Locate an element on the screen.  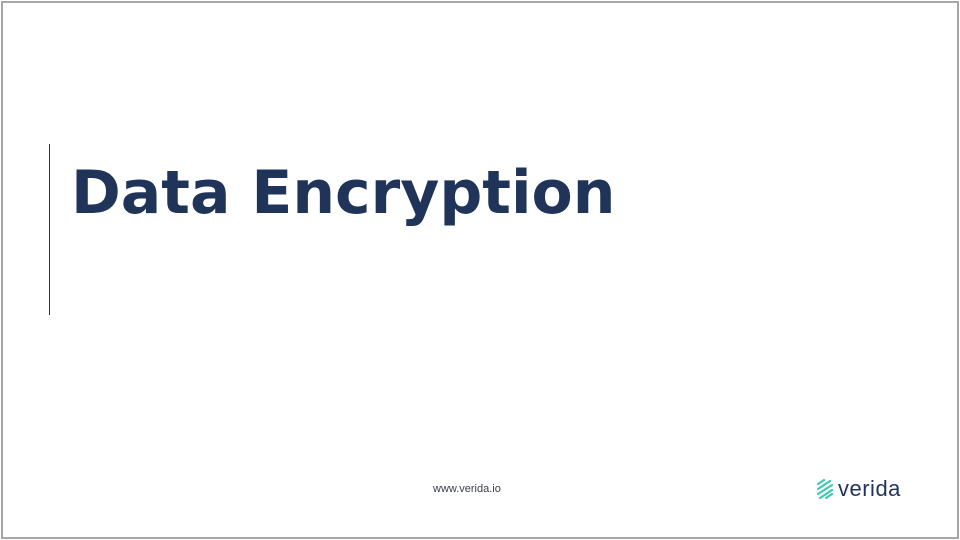
title-accent-line is located at coordinates (49, 229).